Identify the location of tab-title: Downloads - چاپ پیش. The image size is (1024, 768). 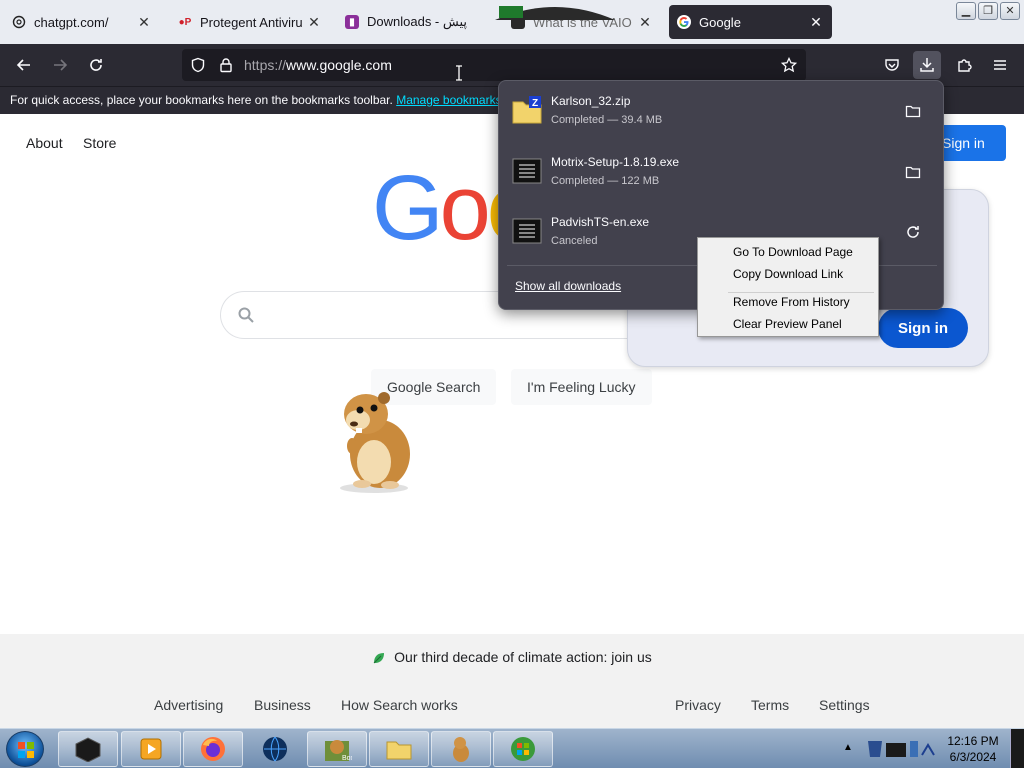
(418, 21).